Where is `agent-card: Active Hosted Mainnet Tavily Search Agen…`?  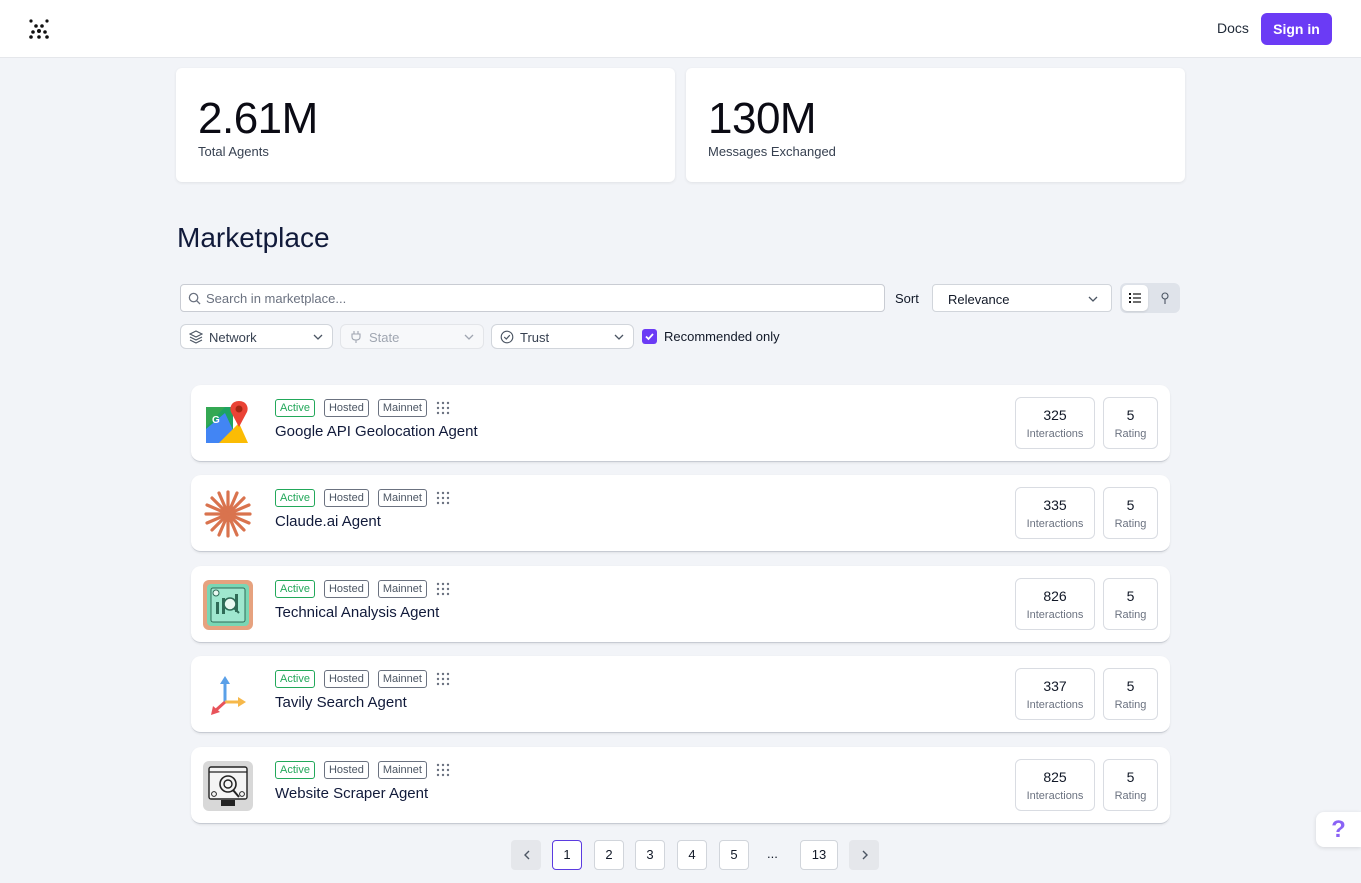 agent-card: Active Hosted Mainnet Tavily Search Agen… is located at coordinates (680, 694).